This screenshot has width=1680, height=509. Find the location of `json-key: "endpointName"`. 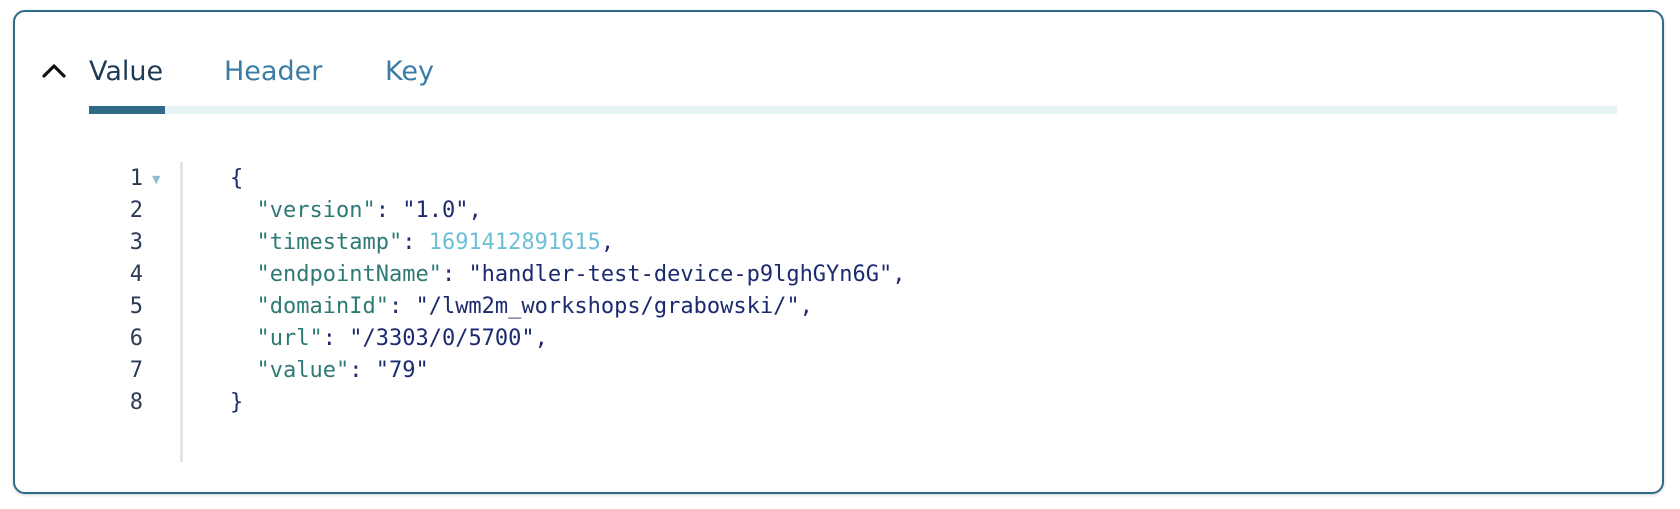

json-key: "endpointName" is located at coordinates (349, 274).